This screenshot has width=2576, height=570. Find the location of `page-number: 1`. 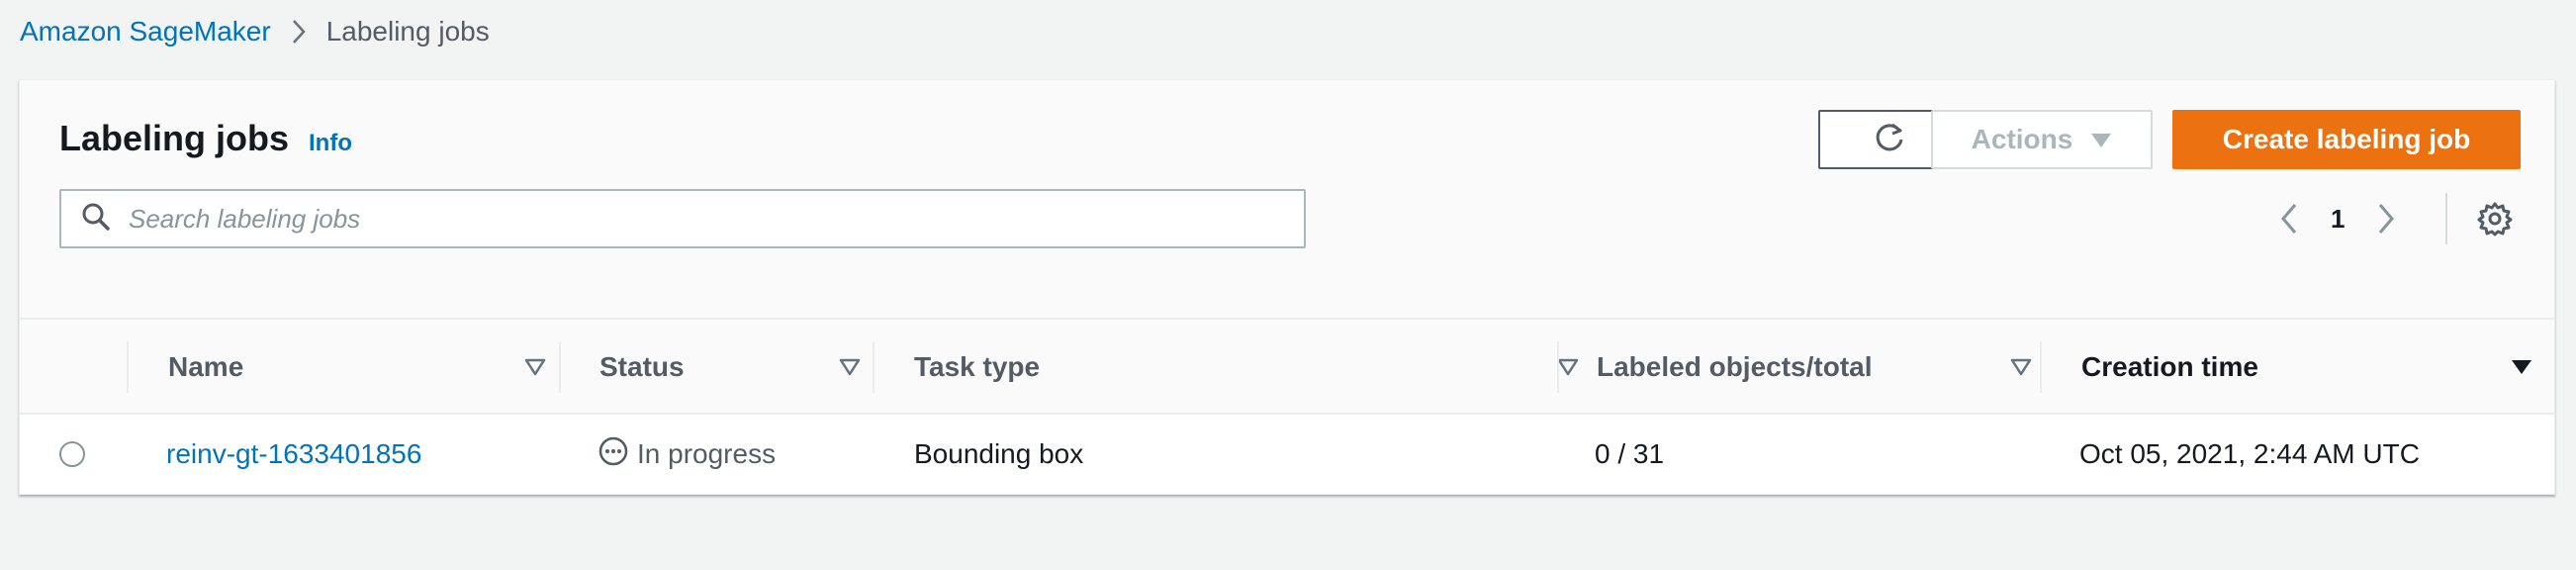

page-number: 1 is located at coordinates (2338, 219).